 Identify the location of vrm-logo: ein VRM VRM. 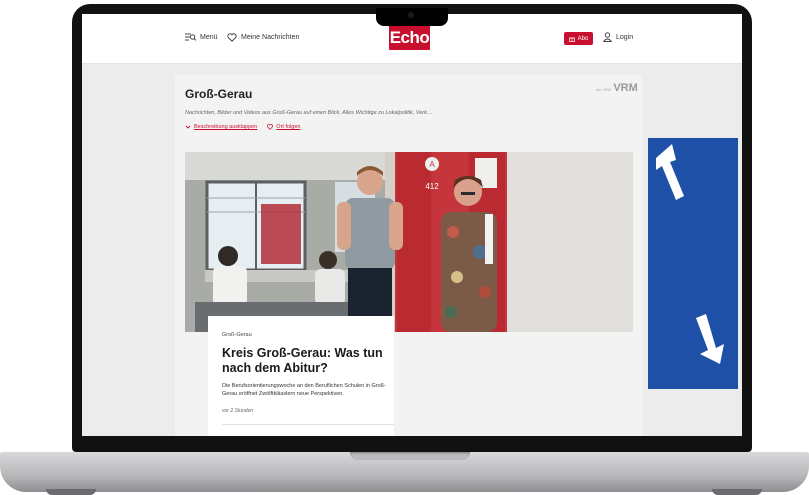
(617, 88).